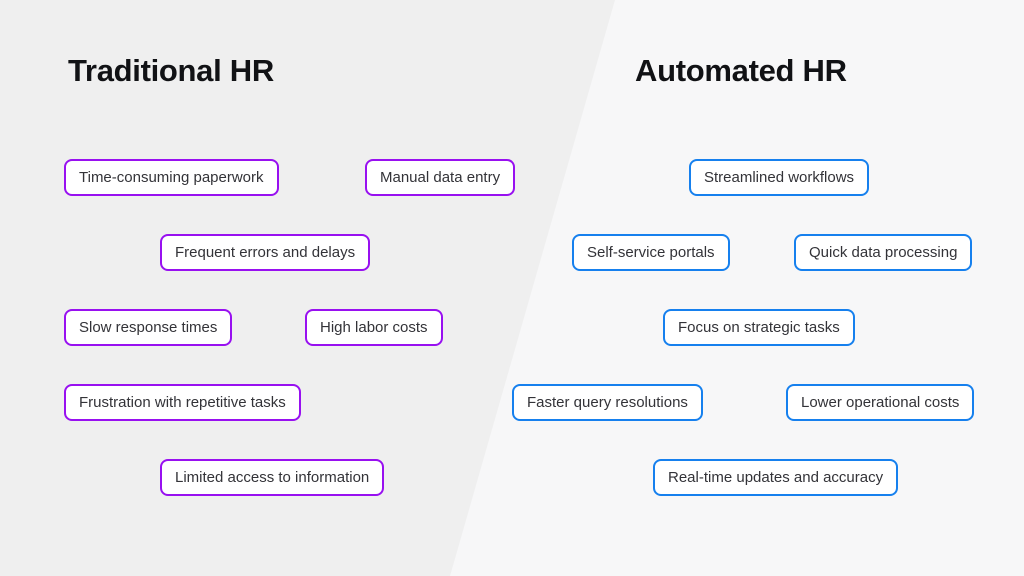  I want to click on automated-pill: Real-time updates and accuracy, so click(776, 477).